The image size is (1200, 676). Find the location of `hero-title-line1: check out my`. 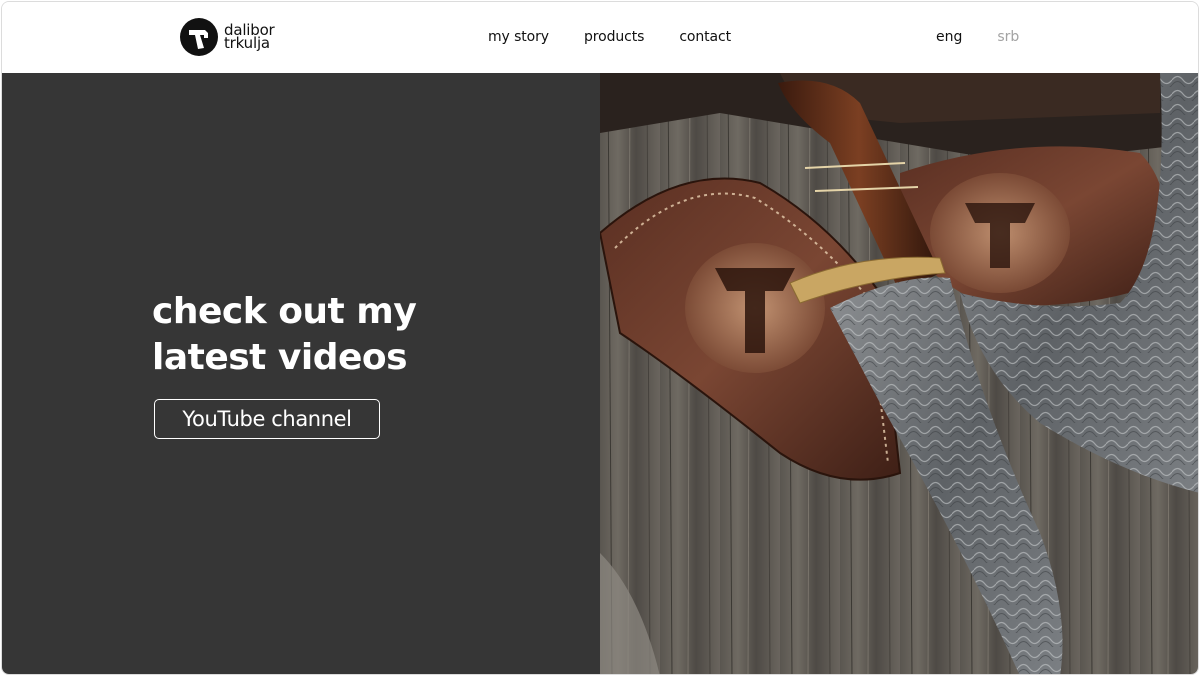

hero-title-line1: check out my is located at coordinates (284, 311).